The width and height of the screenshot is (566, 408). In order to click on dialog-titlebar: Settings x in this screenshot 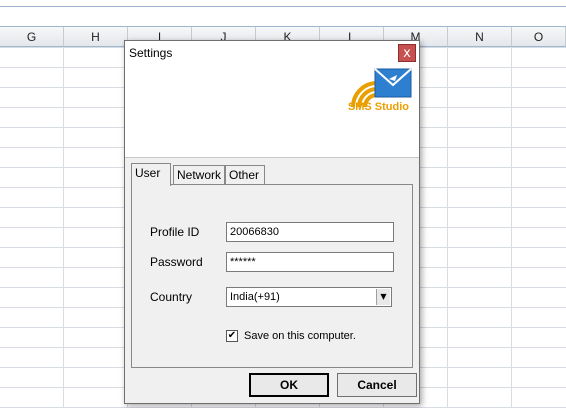, I will do `click(272, 53)`.